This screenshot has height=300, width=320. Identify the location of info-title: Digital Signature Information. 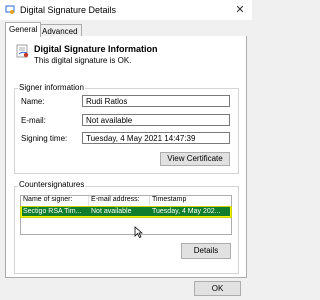
(96, 49).